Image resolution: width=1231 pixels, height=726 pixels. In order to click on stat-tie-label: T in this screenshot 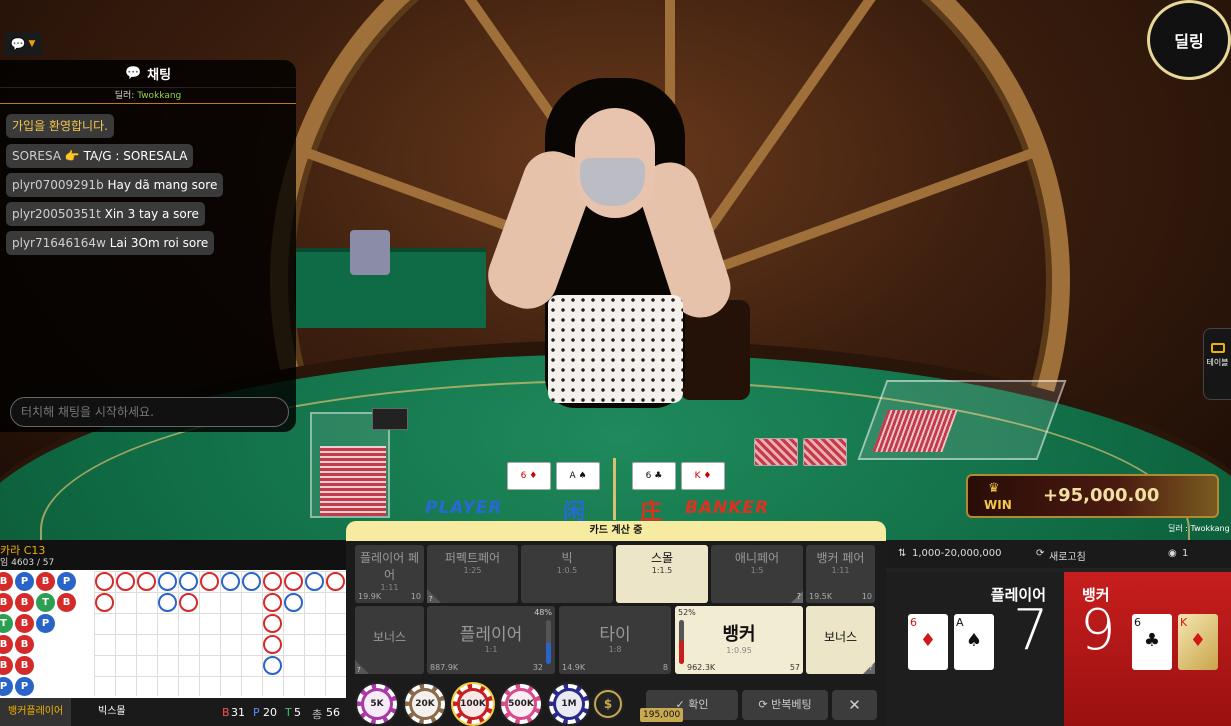, I will do `click(288, 712)`.